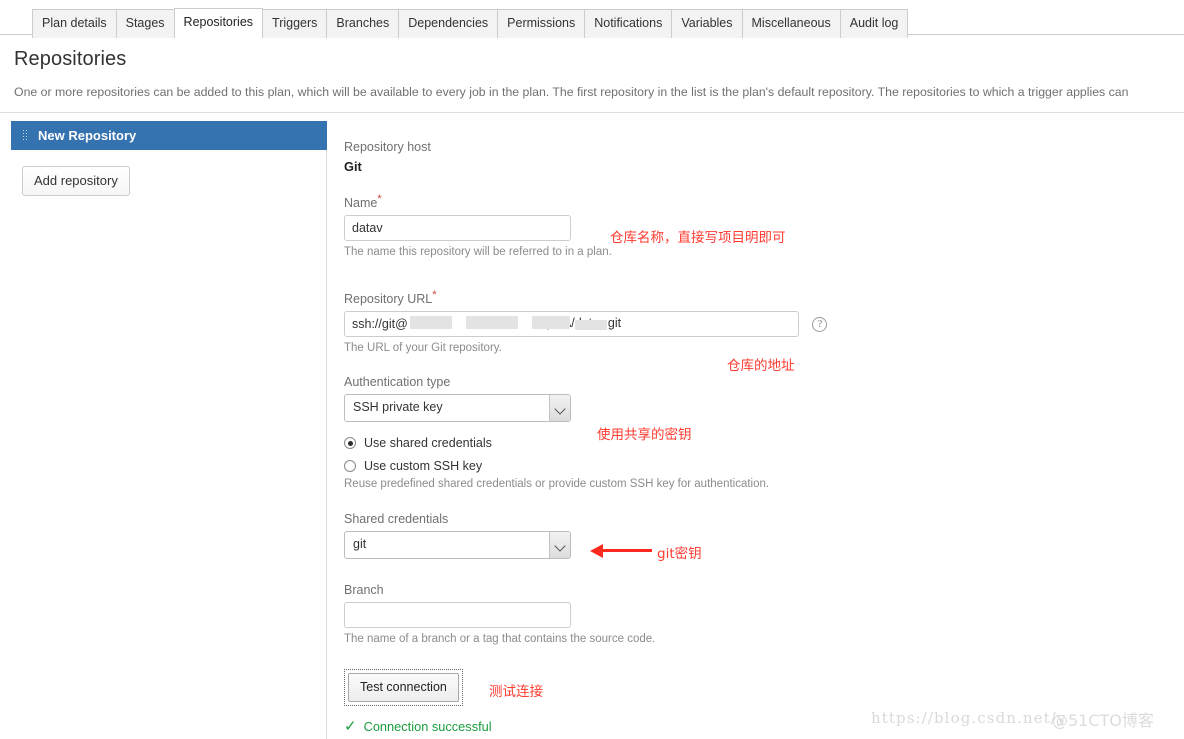 The image size is (1184, 739). I want to click on tab-miscellaneous: Miscellaneous, so click(791, 23).